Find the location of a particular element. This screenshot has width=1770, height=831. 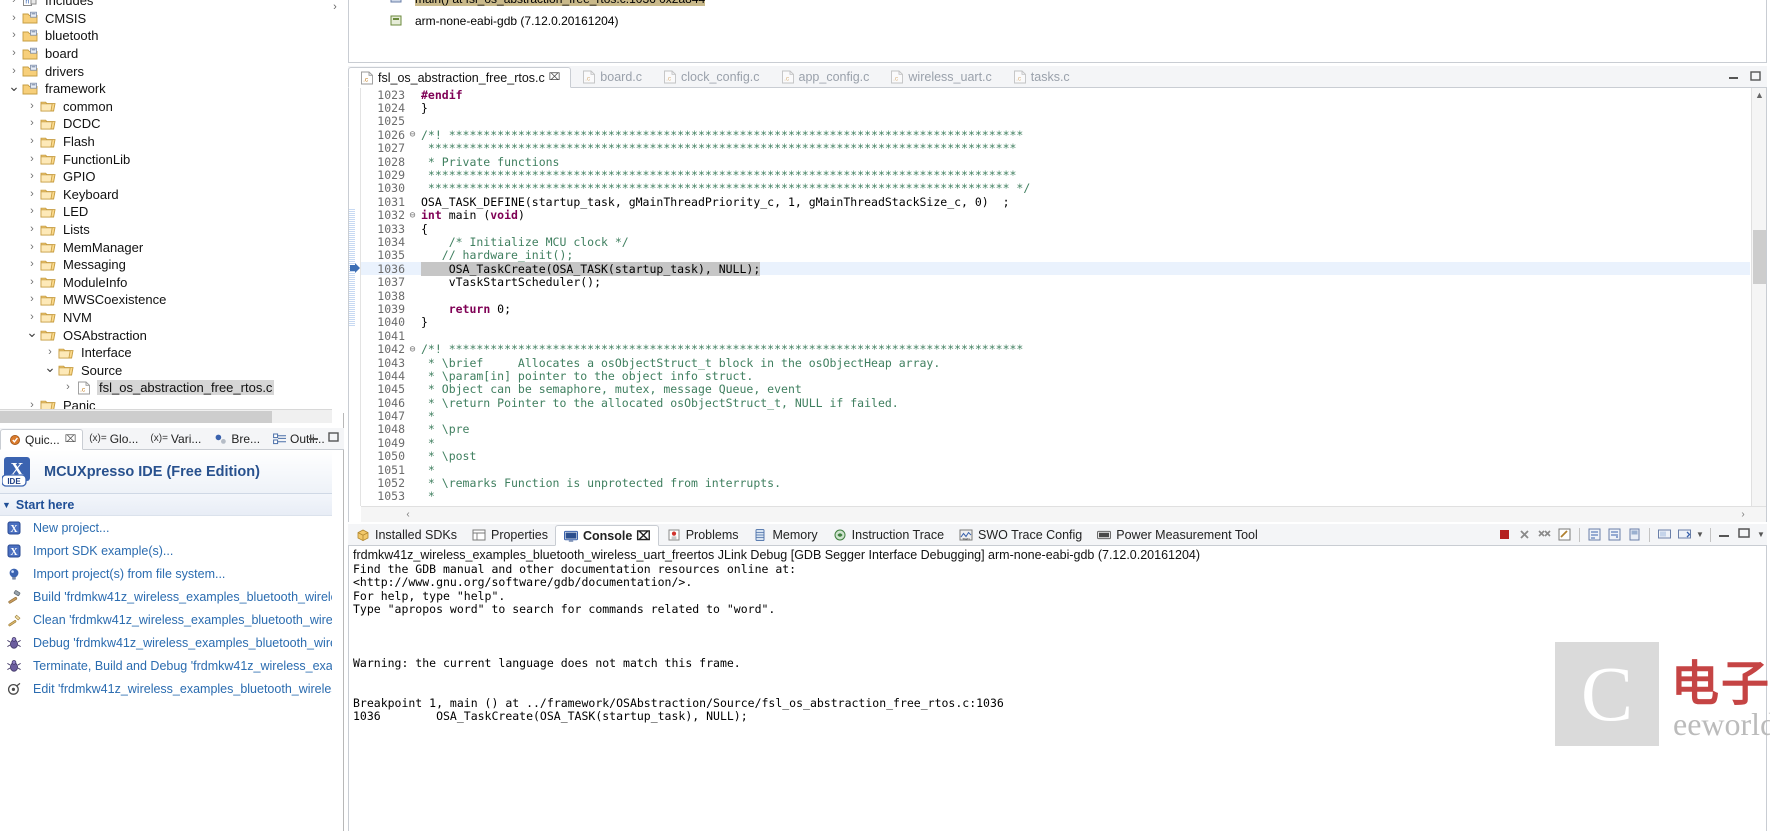

scroll-left-arrow: ‹ is located at coordinates (408, 515).